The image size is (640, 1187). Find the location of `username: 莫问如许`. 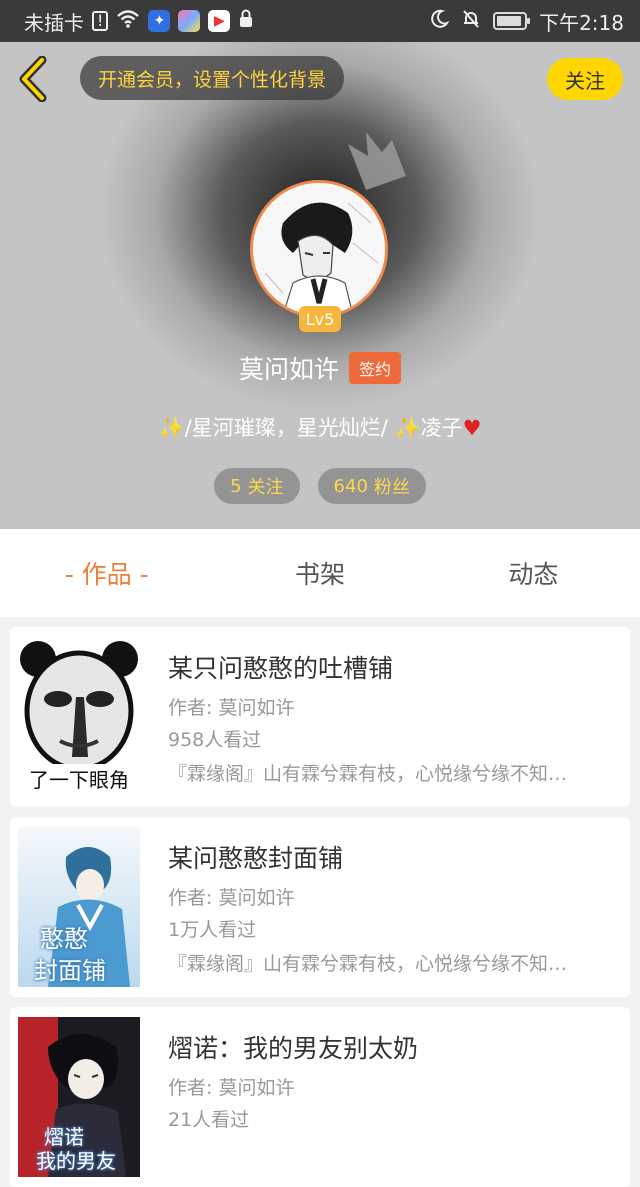

username: 莫问如许 is located at coordinates (288, 369).